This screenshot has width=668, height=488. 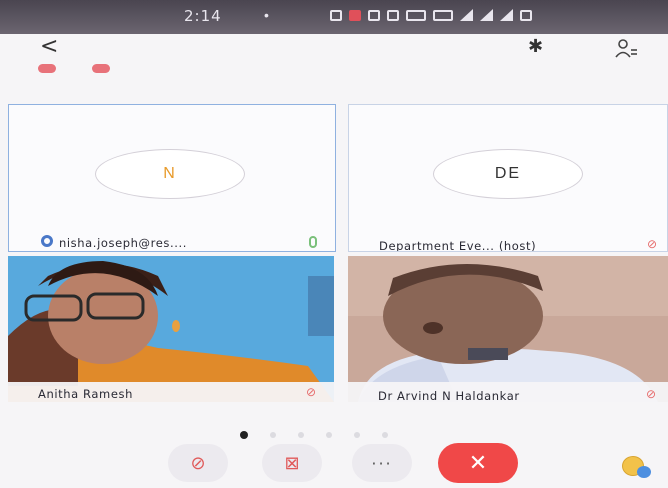 What do you see at coordinates (535, 46) in the screenshot?
I see `bluetooth-icon: ✱` at bounding box center [535, 46].